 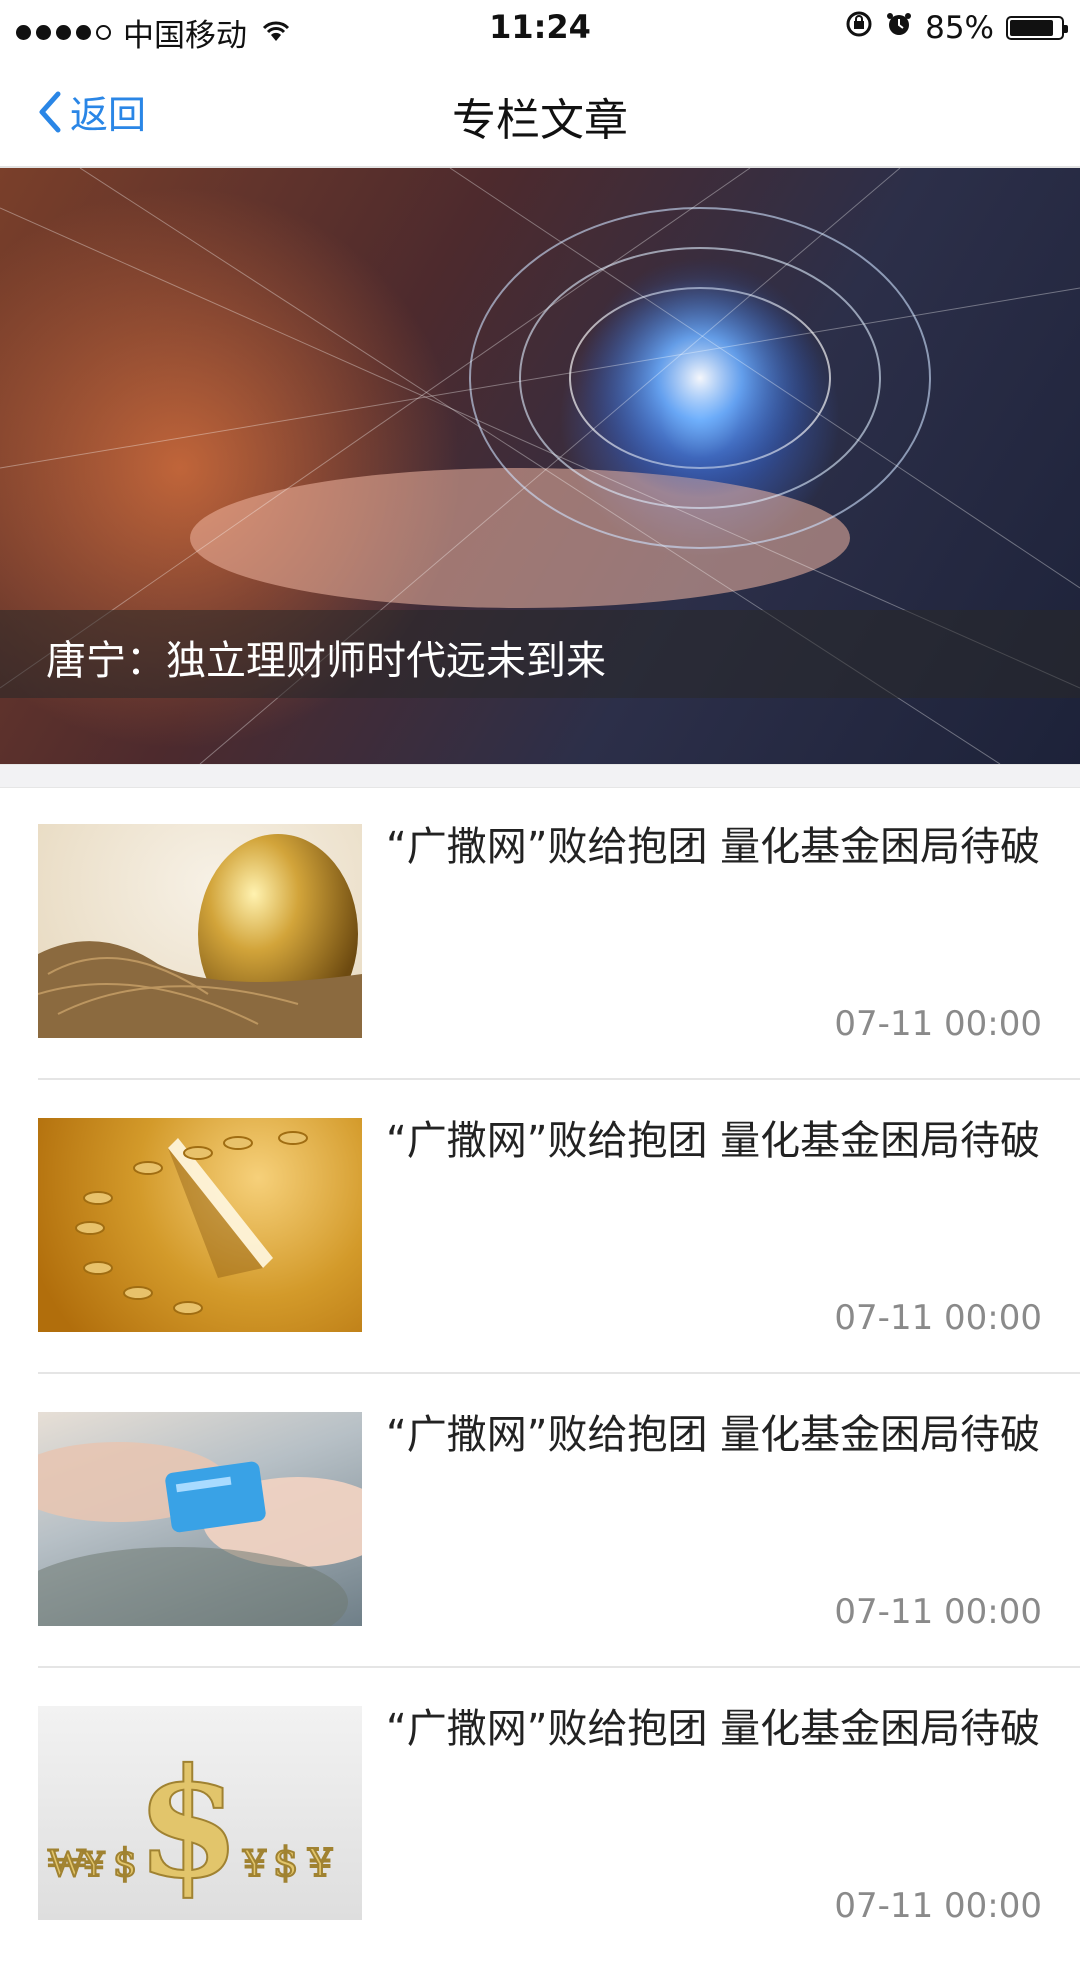 What do you see at coordinates (859, 28) in the screenshot?
I see `rotation-lock-icon` at bounding box center [859, 28].